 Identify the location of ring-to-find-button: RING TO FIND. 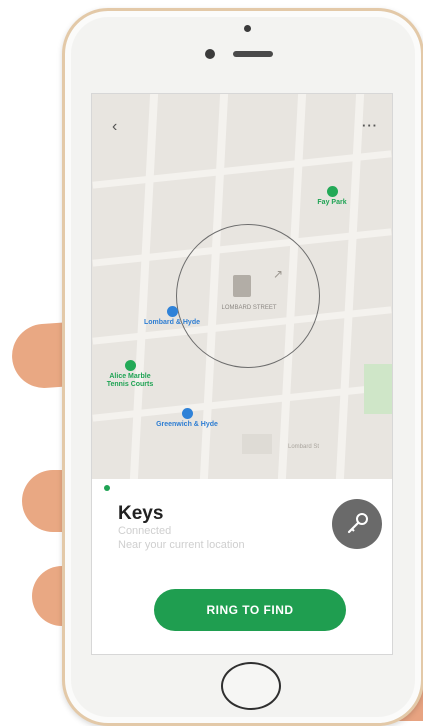
(250, 610).